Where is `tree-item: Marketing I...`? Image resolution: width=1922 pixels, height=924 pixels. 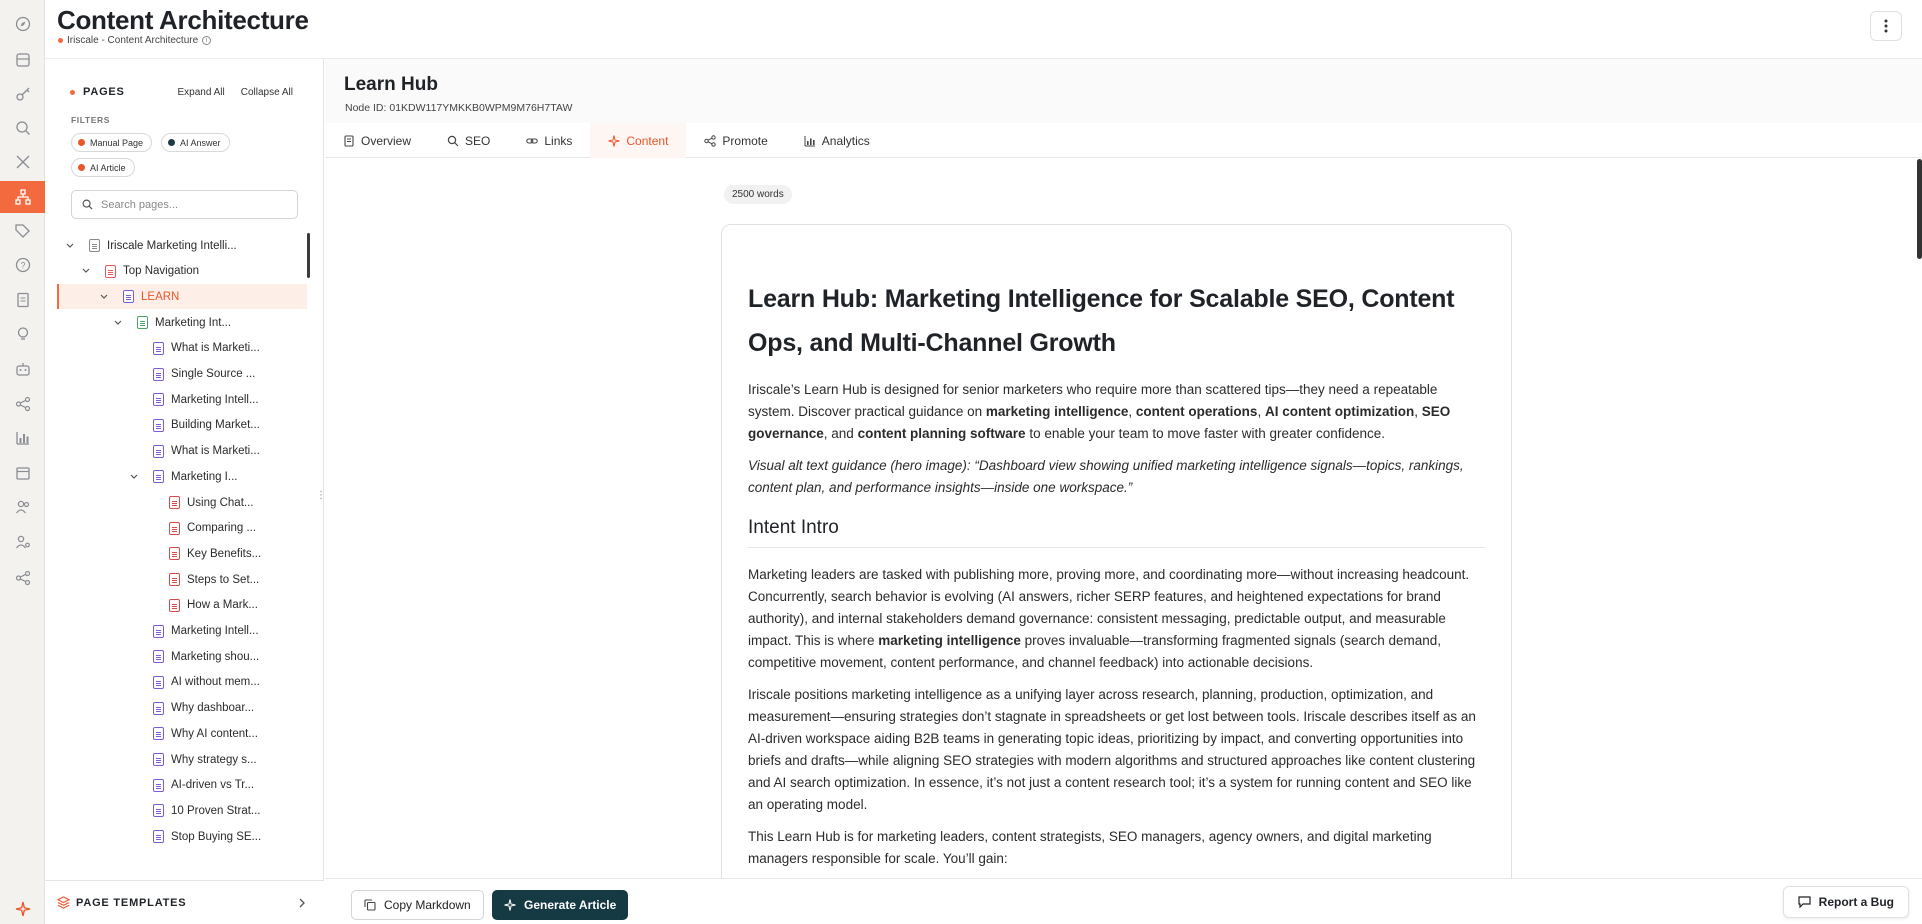
tree-item: Marketing I... is located at coordinates (182, 476).